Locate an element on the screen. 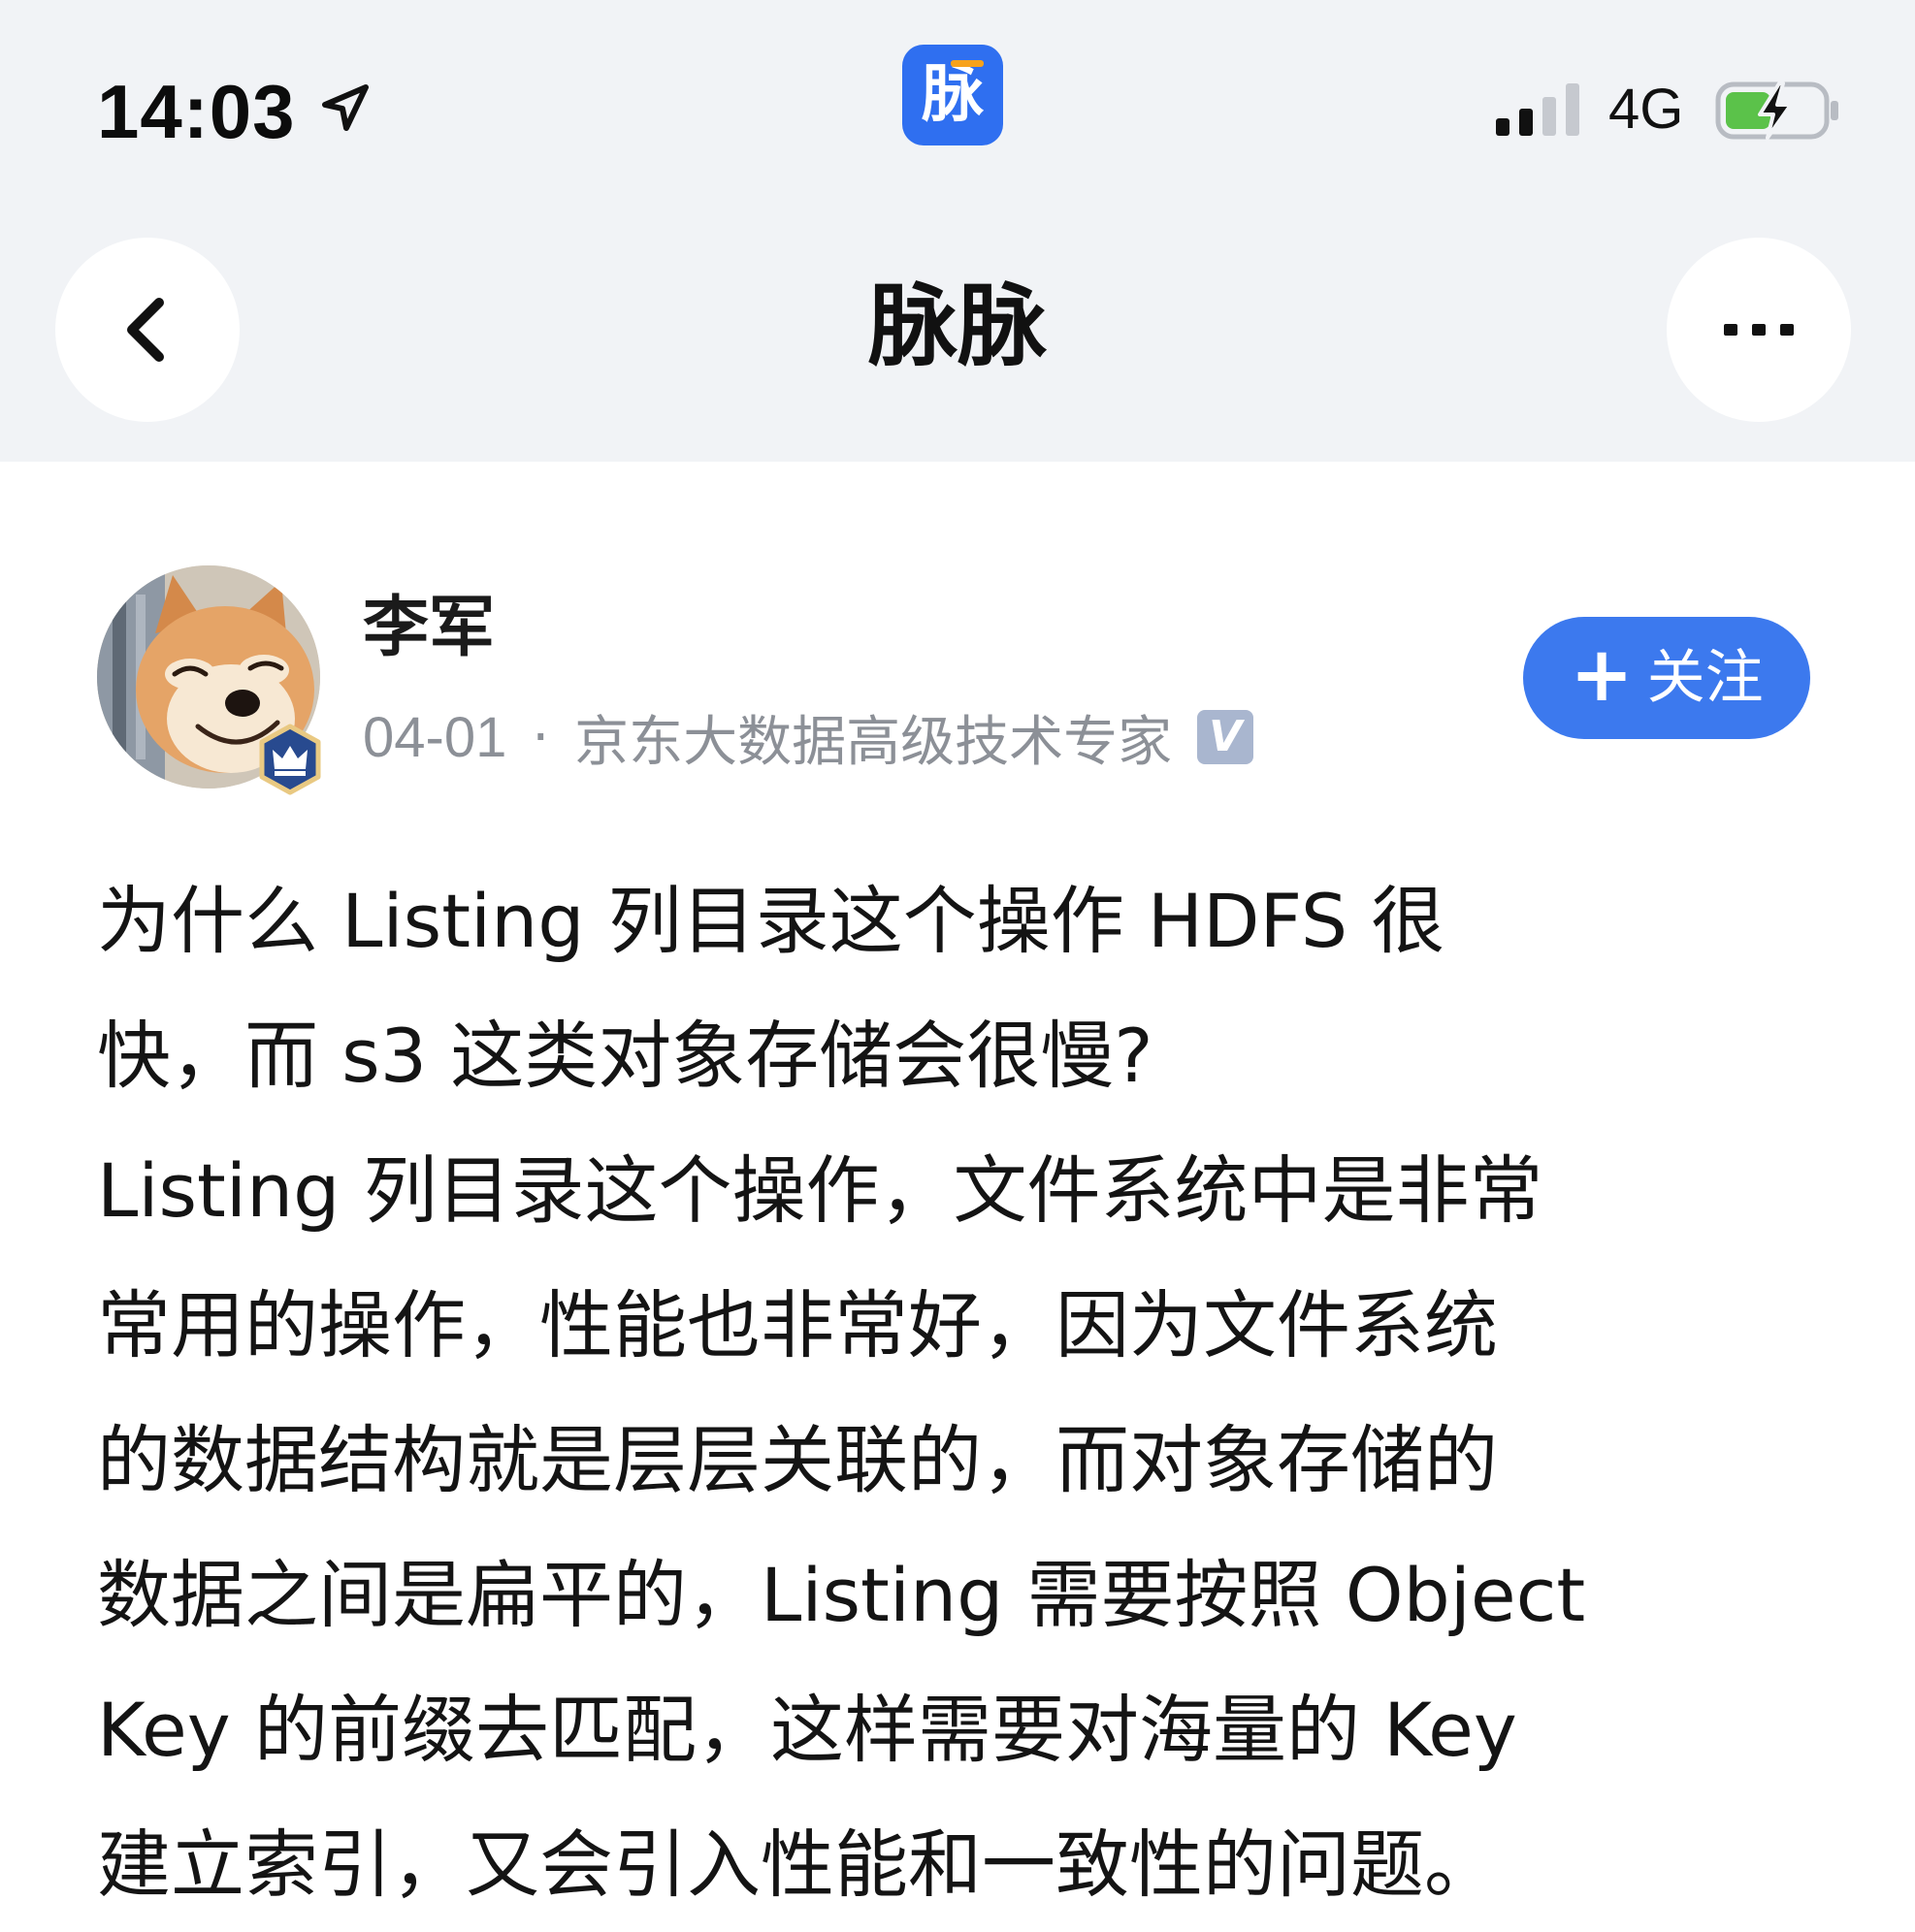 This screenshot has height=1932, width=1915. verified-mark: V is located at coordinates (1226, 736).